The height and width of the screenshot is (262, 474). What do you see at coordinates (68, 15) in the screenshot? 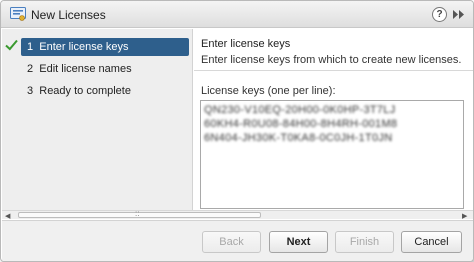
I see `dialog-title: New Licenses` at bounding box center [68, 15].